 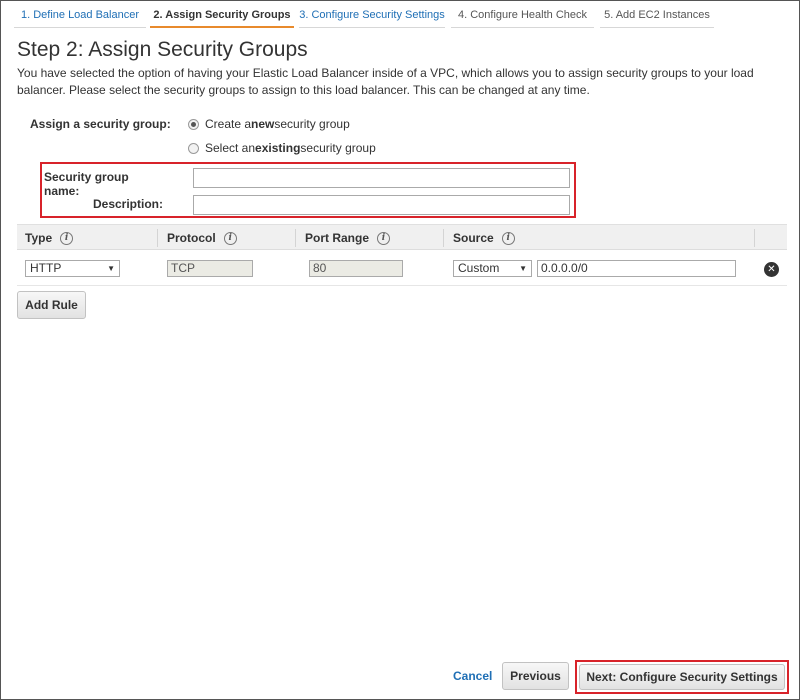 What do you see at coordinates (381, 178) in the screenshot?
I see `security-group-name-input` at bounding box center [381, 178].